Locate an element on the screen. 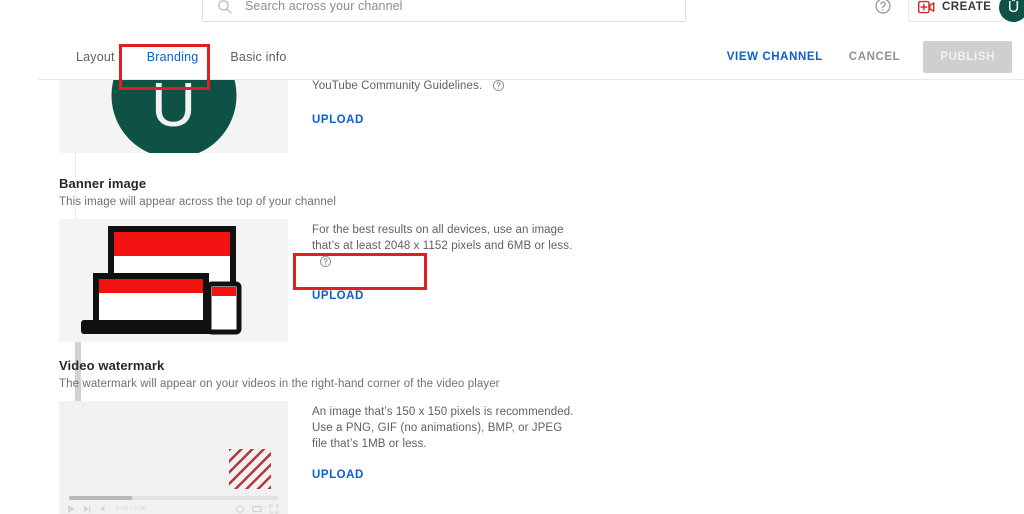  banner-title: Banner image is located at coordinates (103, 183).